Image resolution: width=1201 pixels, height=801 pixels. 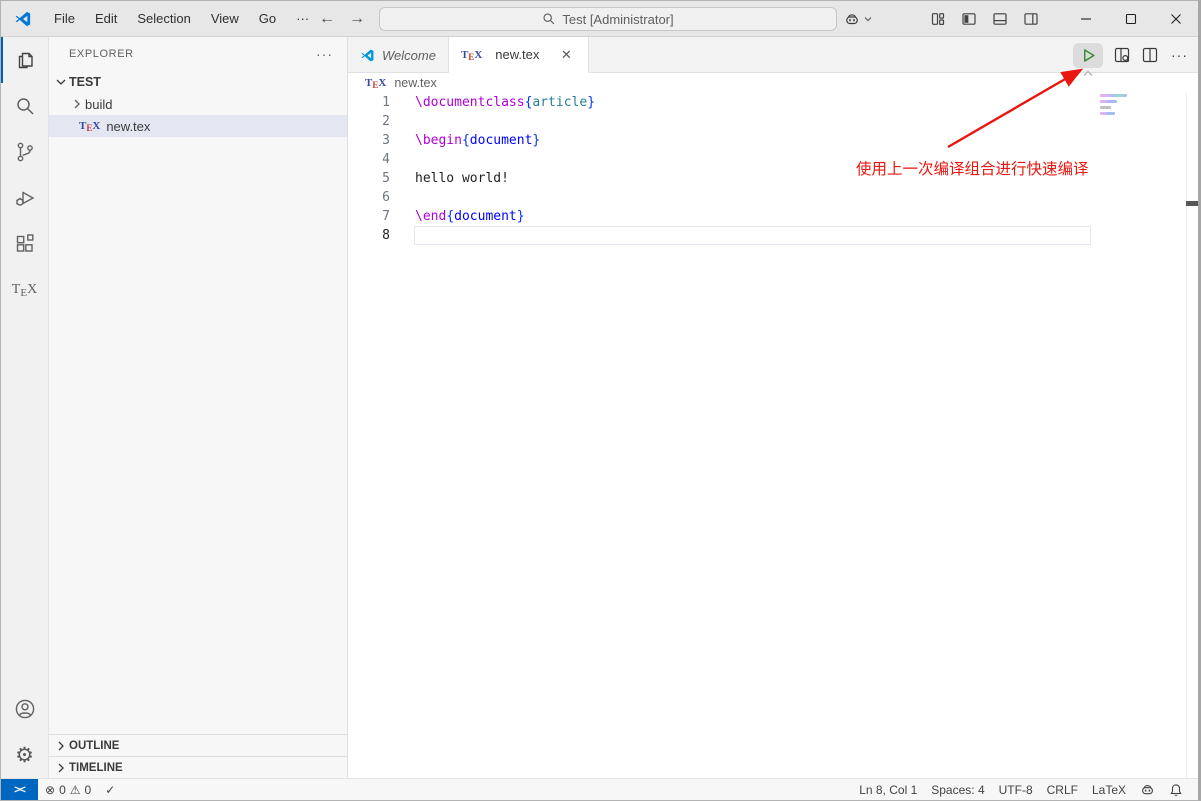 What do you see at coordinates (163, 18) in the screenshot?
I see `menu-selection: Selection` at bounding box center [163, 18].